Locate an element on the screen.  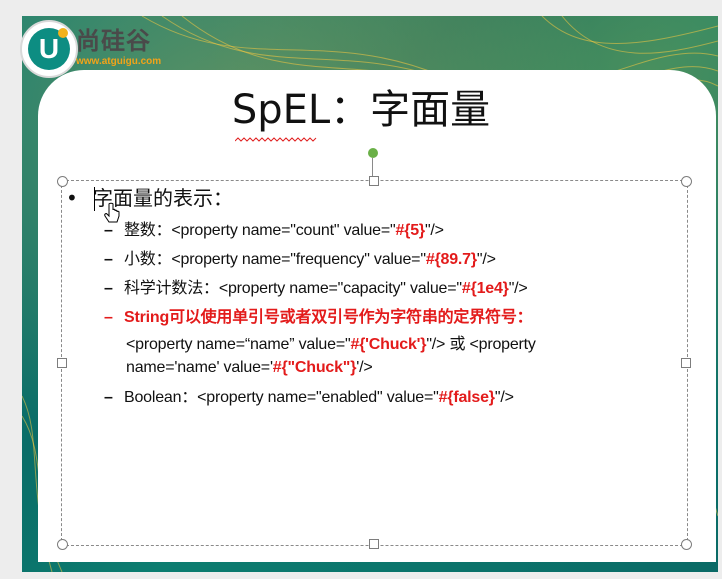
text-caret is located at coordinates (94, 199).